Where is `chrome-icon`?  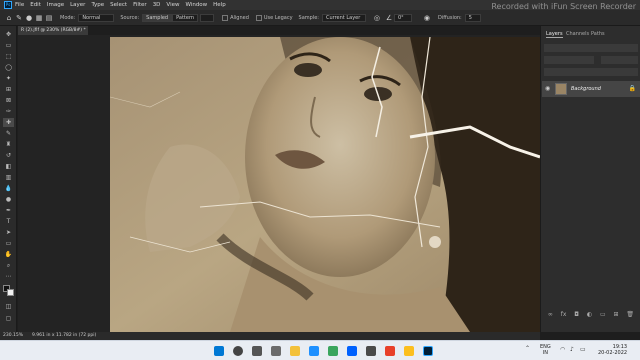
chrome-icon is located at coordinates (333, 351).